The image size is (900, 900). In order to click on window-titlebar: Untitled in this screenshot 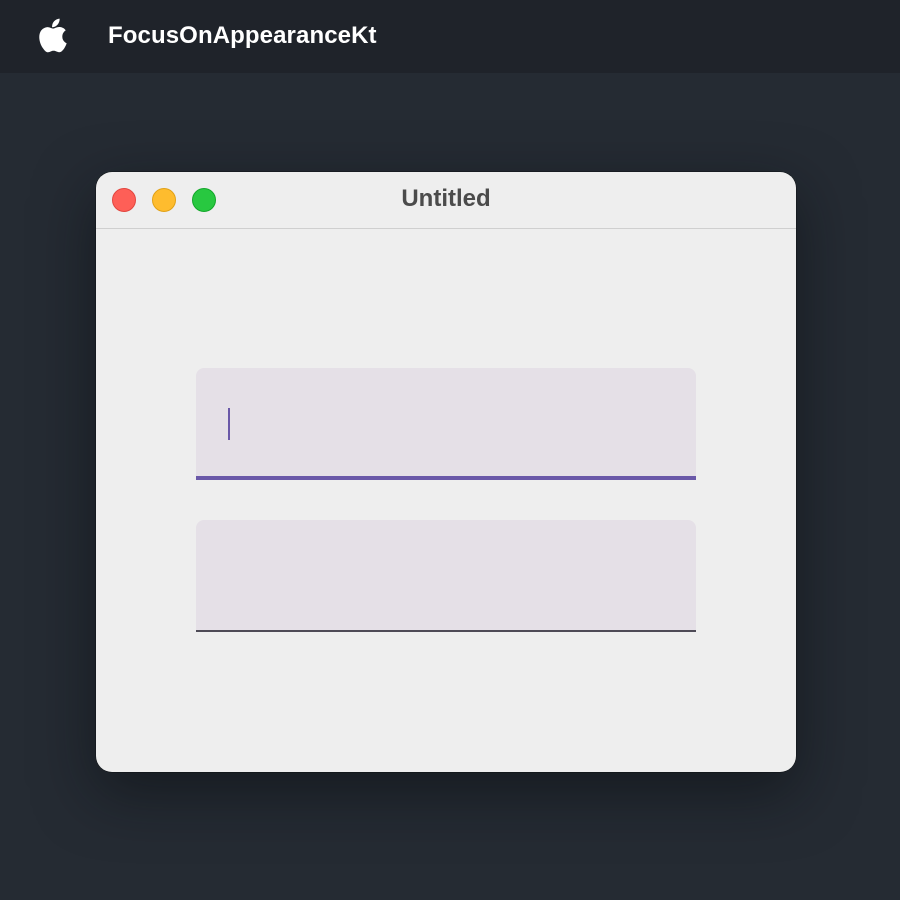, I will do `click(446, 200)`.